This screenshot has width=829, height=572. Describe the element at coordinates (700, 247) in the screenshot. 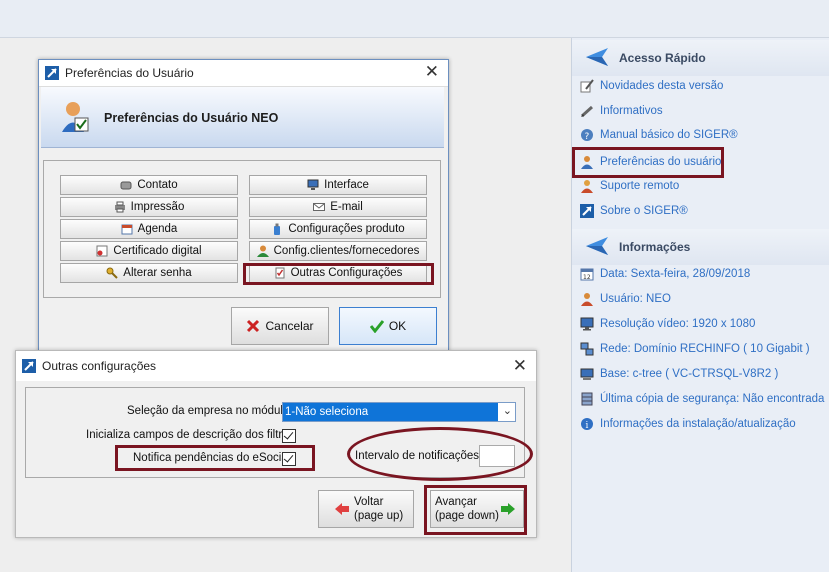

I see `info-header: Informações` at that location.